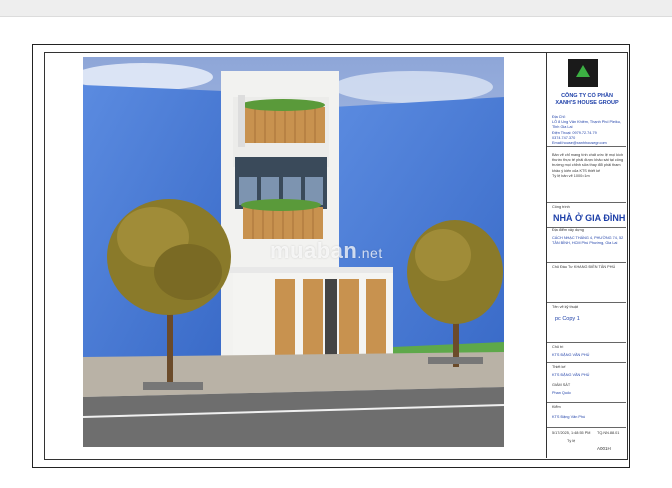  Describe the element at coordinates (413, 87) in the screenshot. I see `cloud` at that location.